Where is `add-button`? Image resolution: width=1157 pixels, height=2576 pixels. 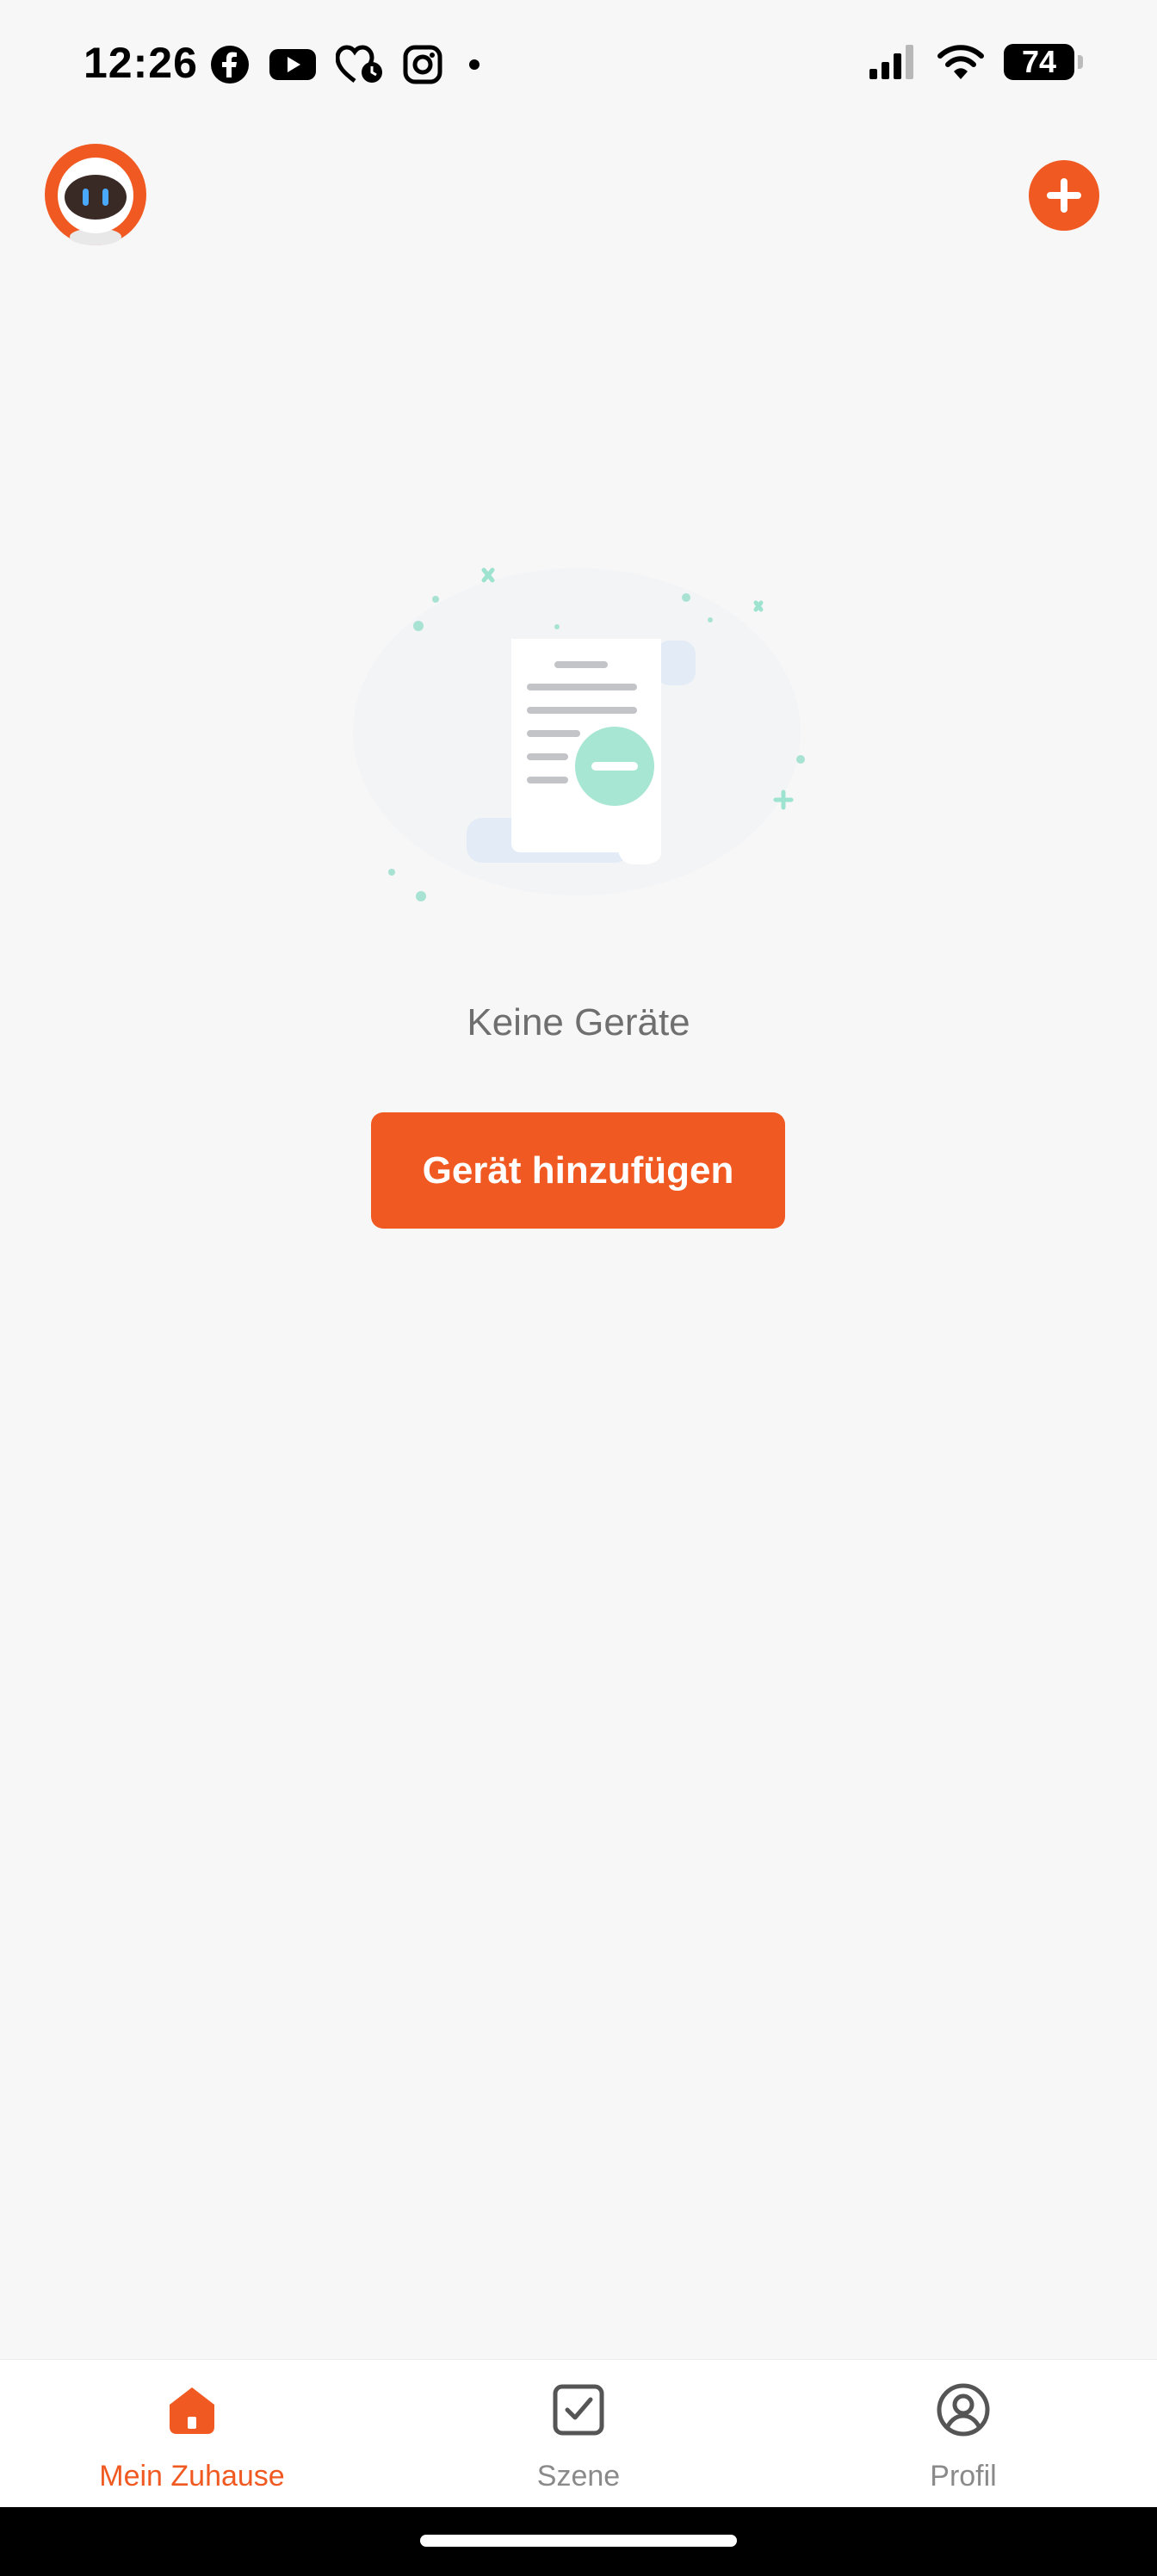
add-button is located at coordinates (1064, 195).